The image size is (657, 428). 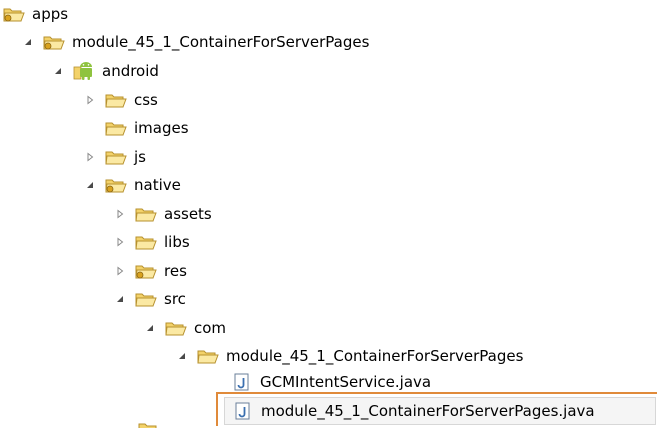 What do you see at coordinates (175, 271) in the screenshot?
I see `tree-item-label: res` at bounding box center [175, 271].